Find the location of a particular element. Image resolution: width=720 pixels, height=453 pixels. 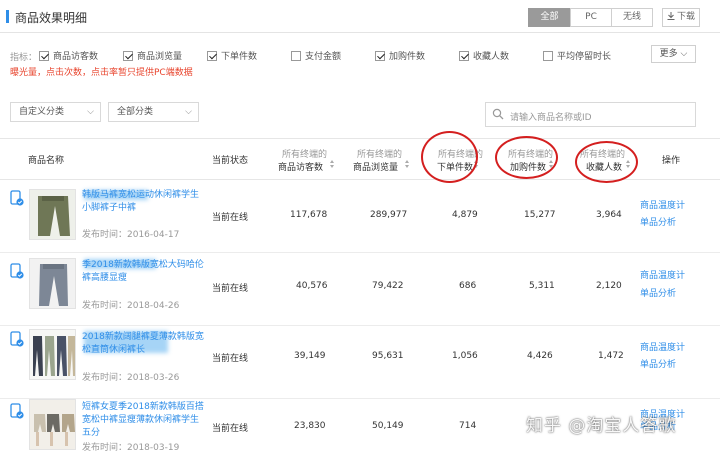

download-icon is located at coordinates (671, 16).